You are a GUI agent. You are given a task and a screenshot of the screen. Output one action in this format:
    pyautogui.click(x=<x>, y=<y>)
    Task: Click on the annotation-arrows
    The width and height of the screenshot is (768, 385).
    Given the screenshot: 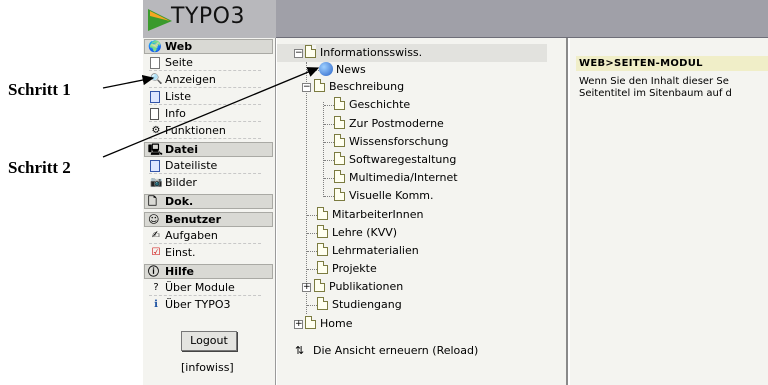 What is the action you would take?
    pyautogui.click(x=211, y=112)
    